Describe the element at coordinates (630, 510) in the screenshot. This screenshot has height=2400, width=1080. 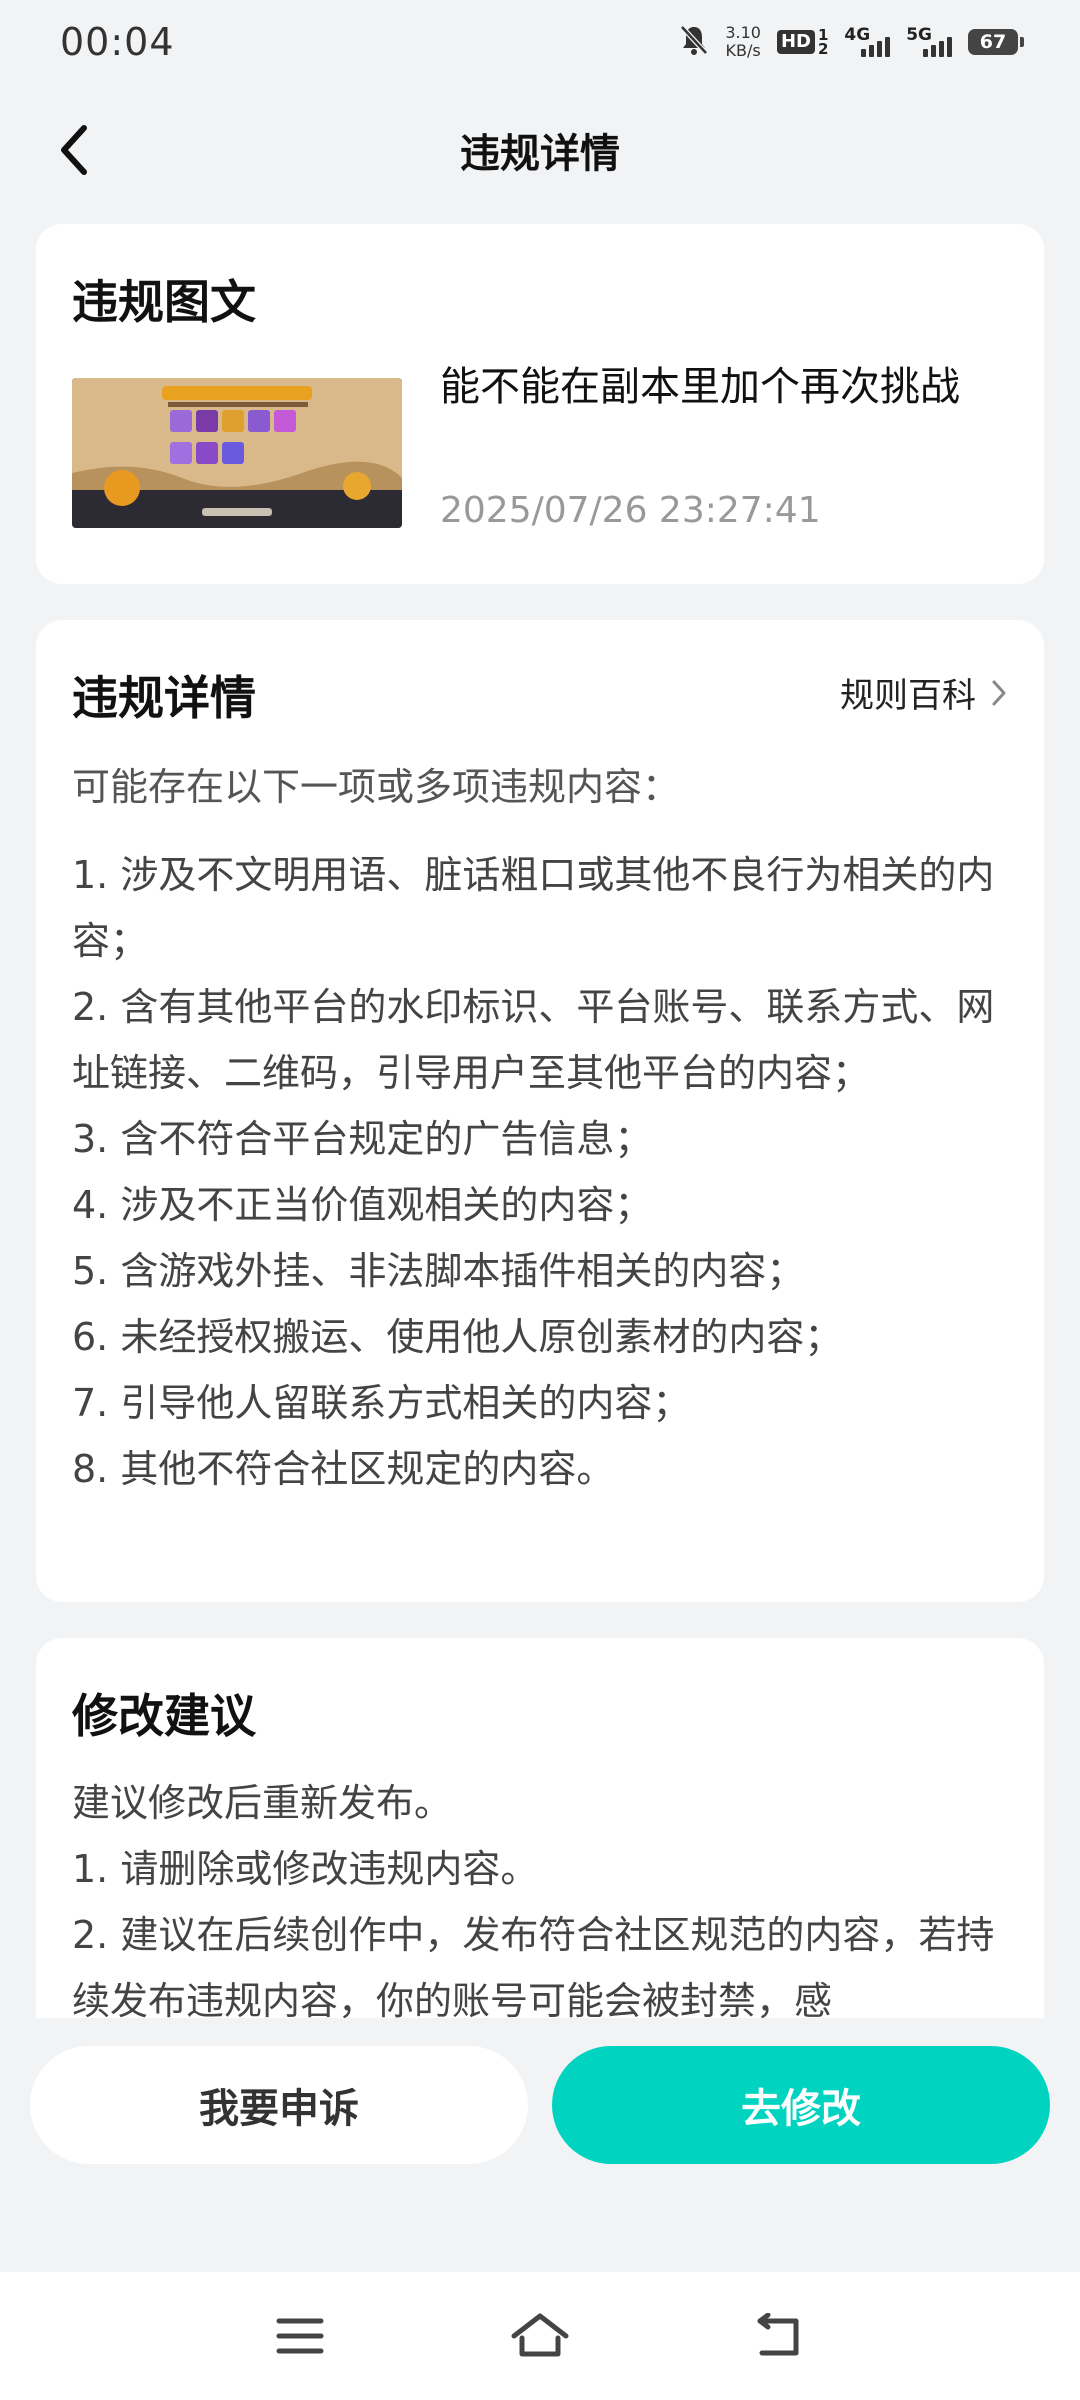
I see `post-date: 2025/07/26 23:27:41` at that location.